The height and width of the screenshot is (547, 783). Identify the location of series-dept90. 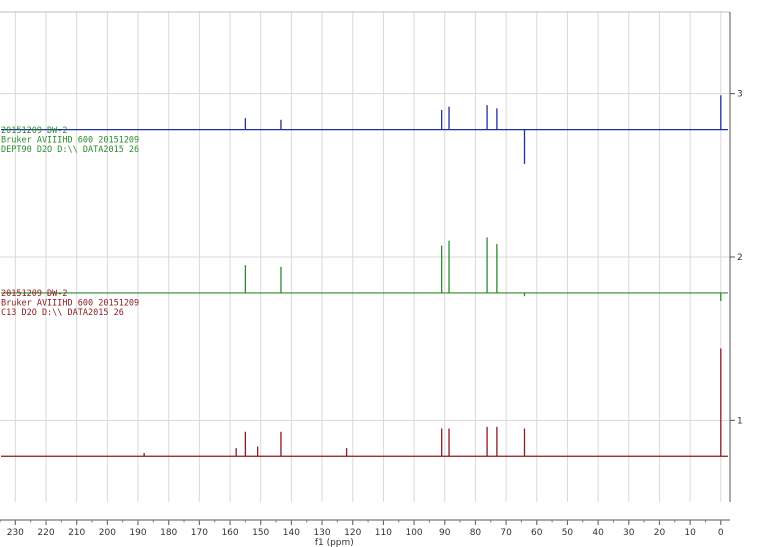
(364, 269).